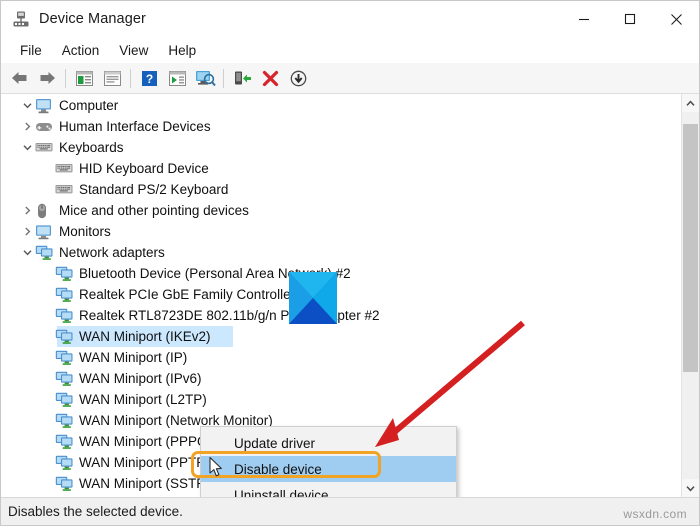  Describe the element at coordinates (281, 492) in the screenshot. I see `context-menu-label: Uninstall device` at that location.